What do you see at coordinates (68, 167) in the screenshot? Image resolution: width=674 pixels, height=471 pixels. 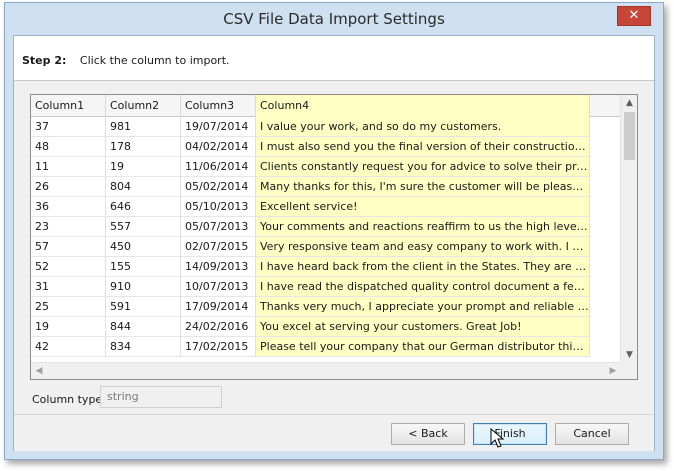 I see `table-cell-column1: 11` at bounding box center [68, 167].